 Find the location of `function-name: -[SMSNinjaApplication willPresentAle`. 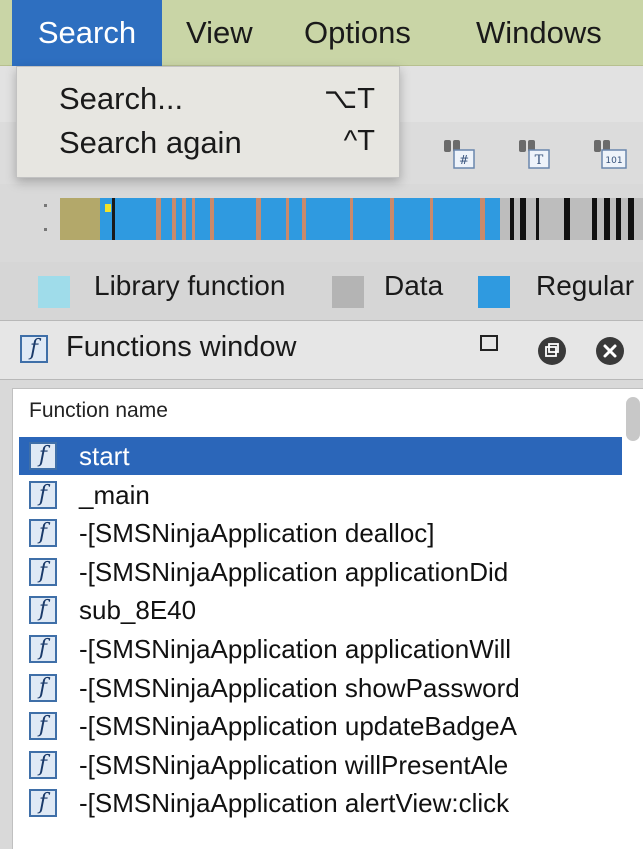

function-name: -[SMSNinjaApplication willPresentAle is located at coordinates (294, 764).